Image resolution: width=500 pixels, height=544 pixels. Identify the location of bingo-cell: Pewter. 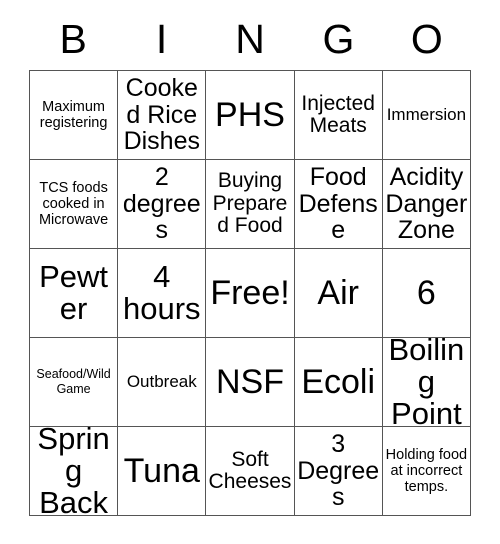
(74, 293).